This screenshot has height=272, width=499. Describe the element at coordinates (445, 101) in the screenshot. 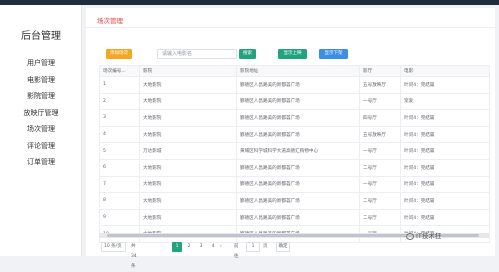

I see `cell-movie: 宠爱` at that location.